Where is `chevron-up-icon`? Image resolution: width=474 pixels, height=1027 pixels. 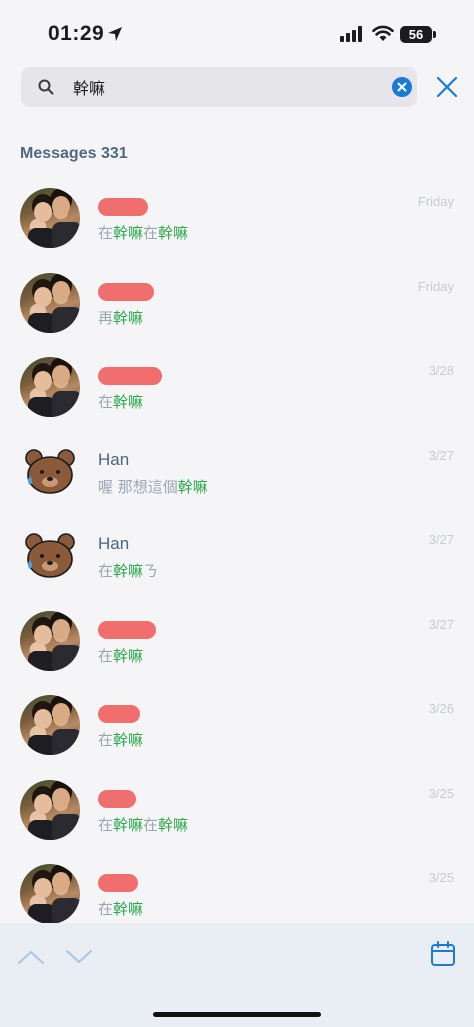 chevron-up-icon is located at coordinates (31, 957).